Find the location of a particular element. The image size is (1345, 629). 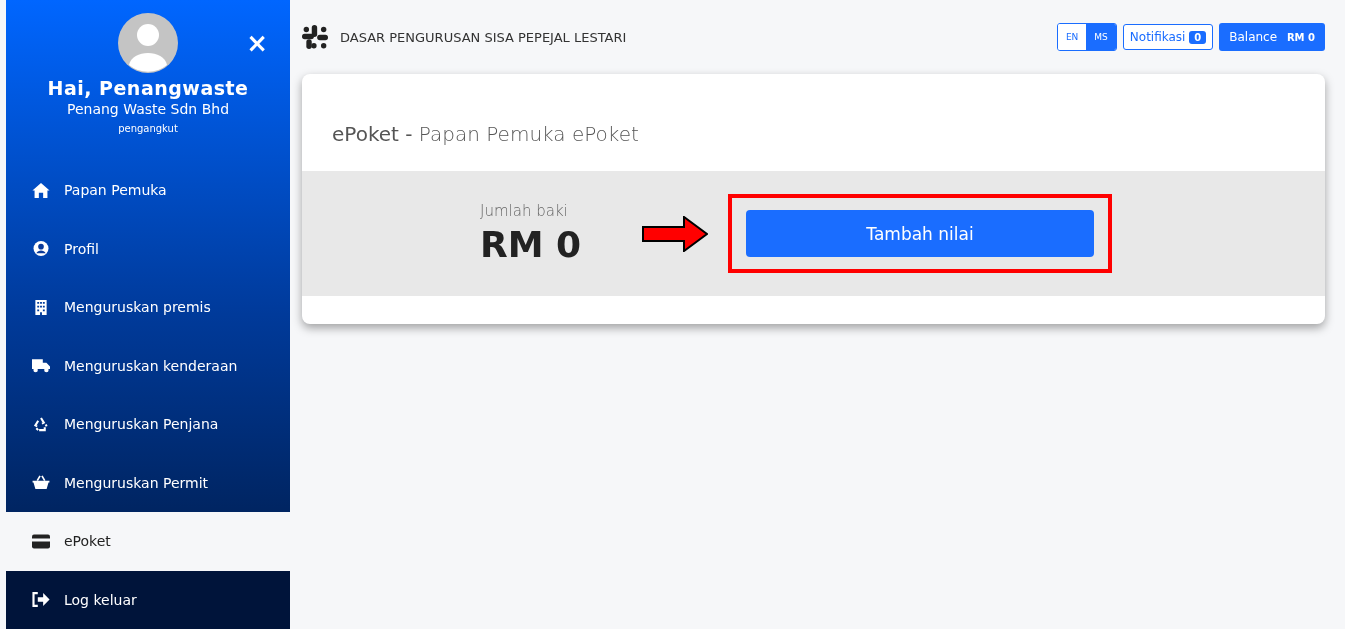

user-icon is located at coordinates (41, 249).